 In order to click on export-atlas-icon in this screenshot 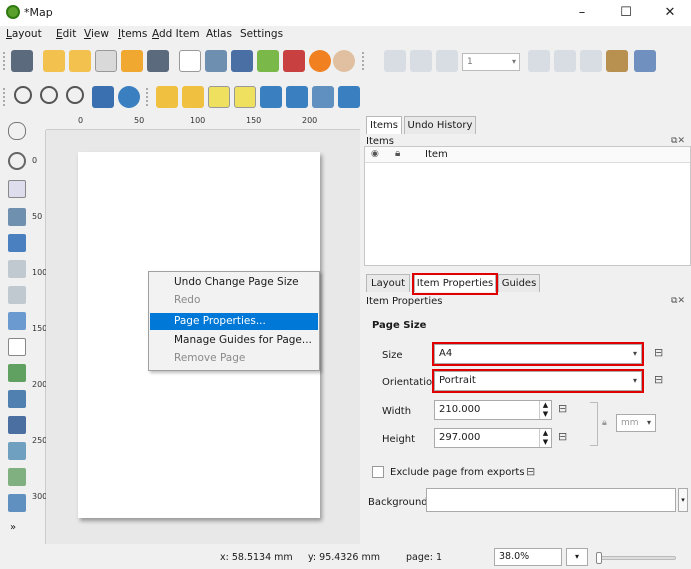, I will do `click(617, 61)`.